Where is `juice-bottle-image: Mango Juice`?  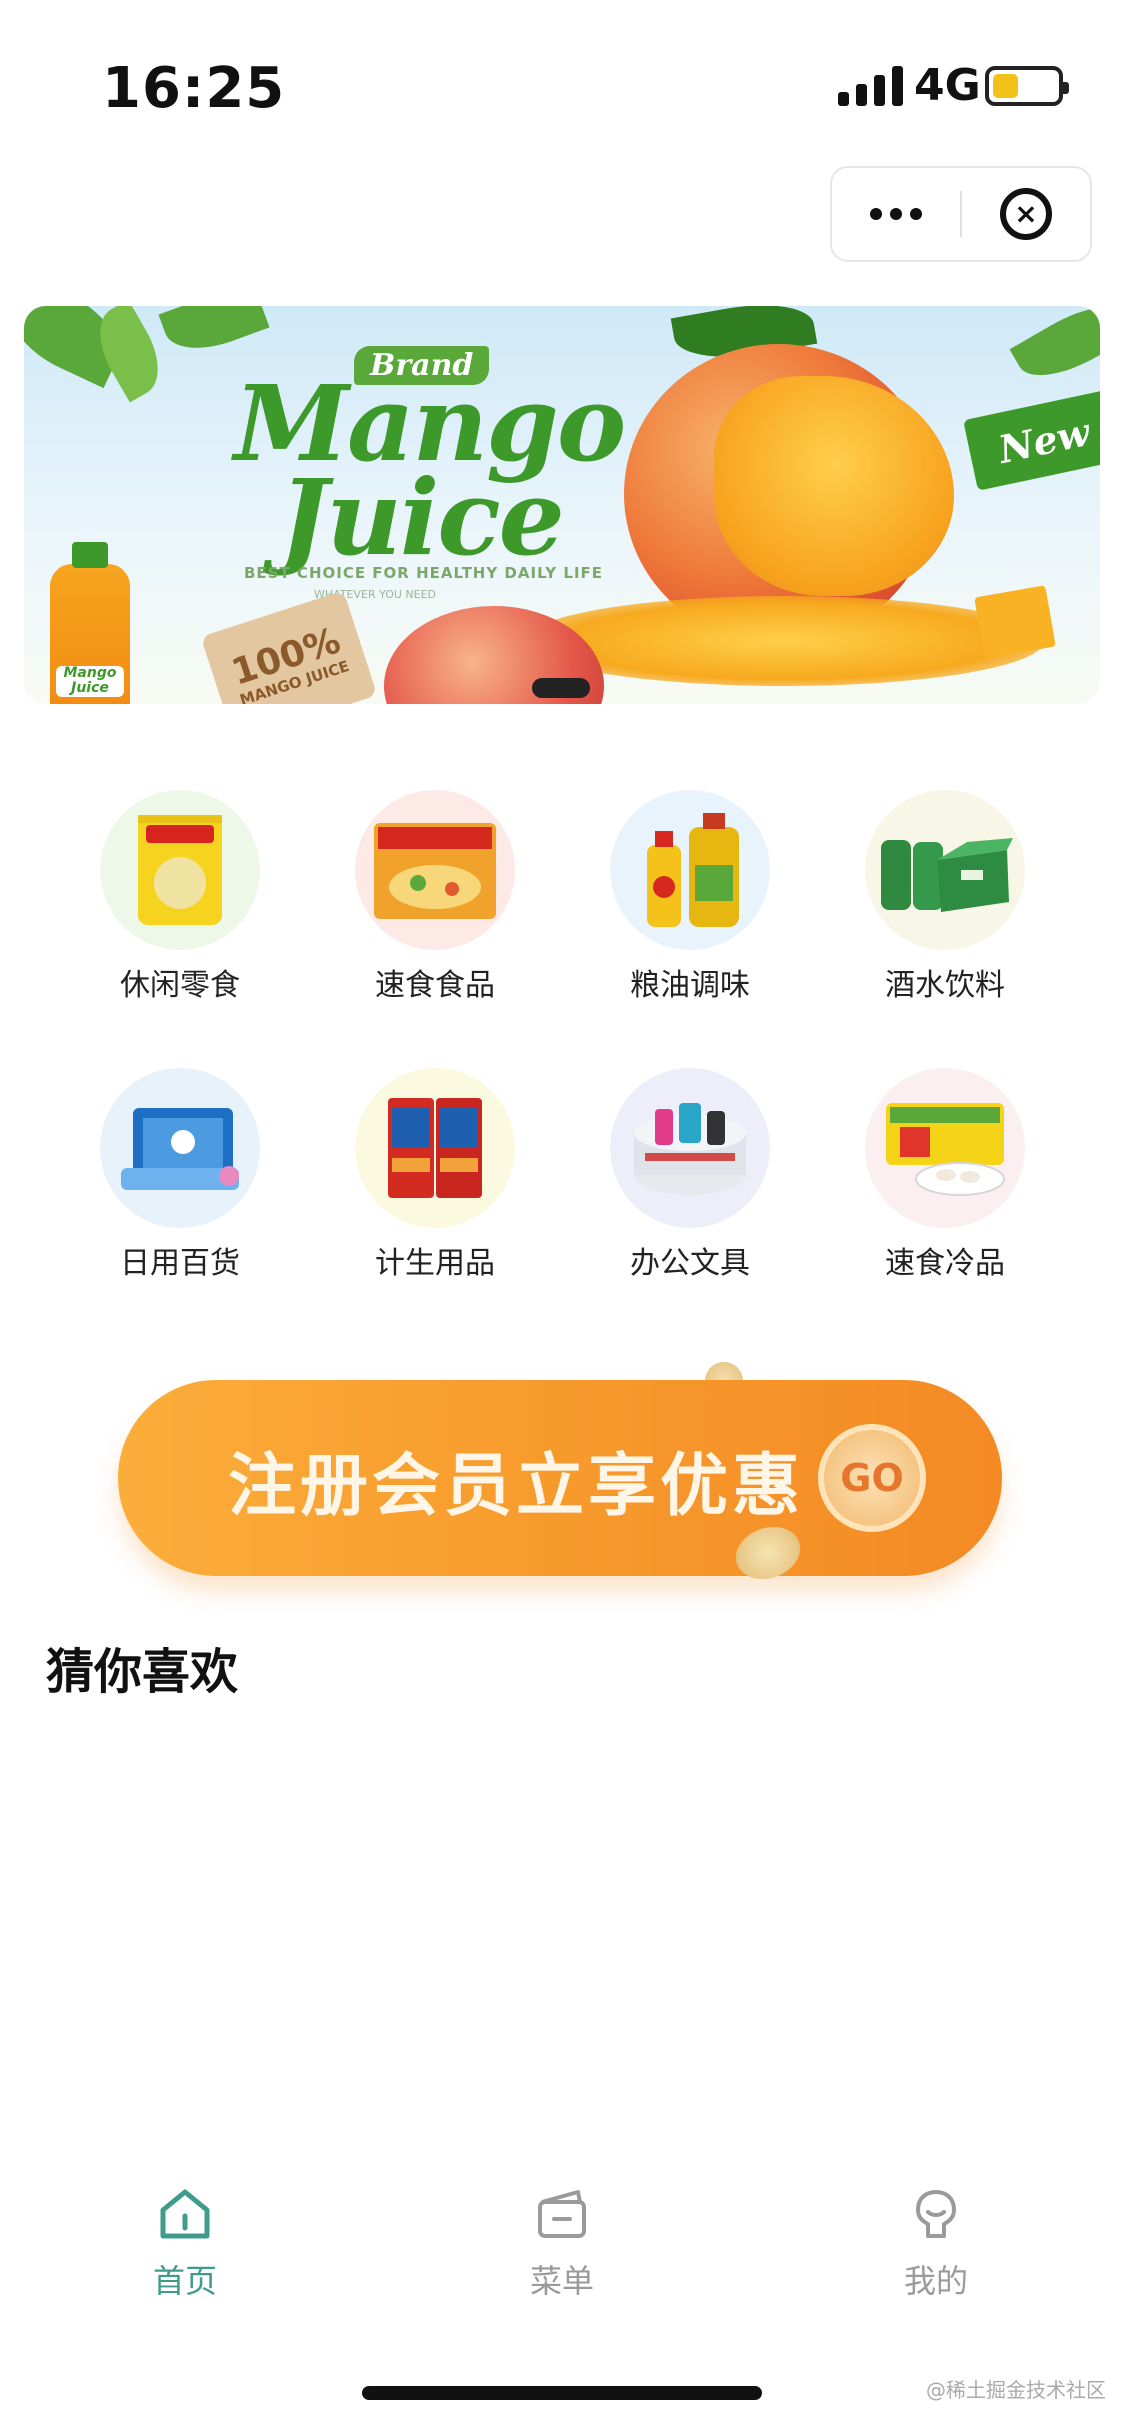
juice-bottle-image: Mango Juice is located at coordinates (90, 623).